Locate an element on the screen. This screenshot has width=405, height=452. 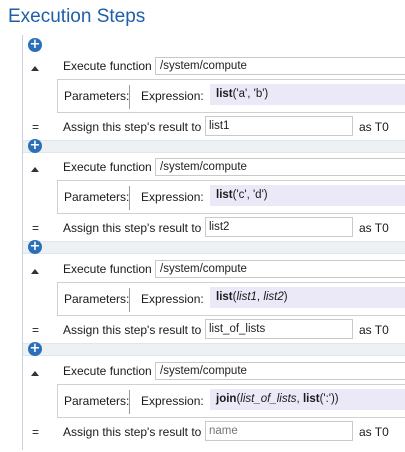
parameters-box: Parameters: Expression: list('c', 'd') is located at coordinates (231, 197).